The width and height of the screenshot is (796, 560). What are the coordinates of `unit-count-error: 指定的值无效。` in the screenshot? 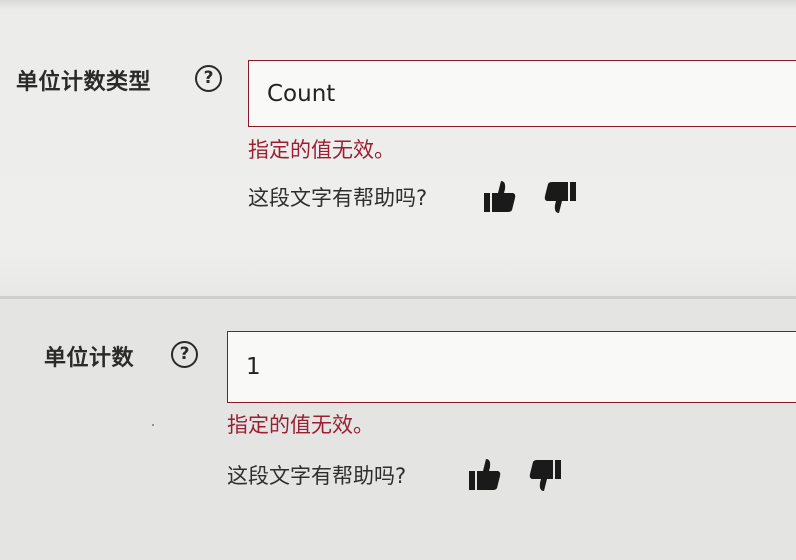 It's located at (300, 425).